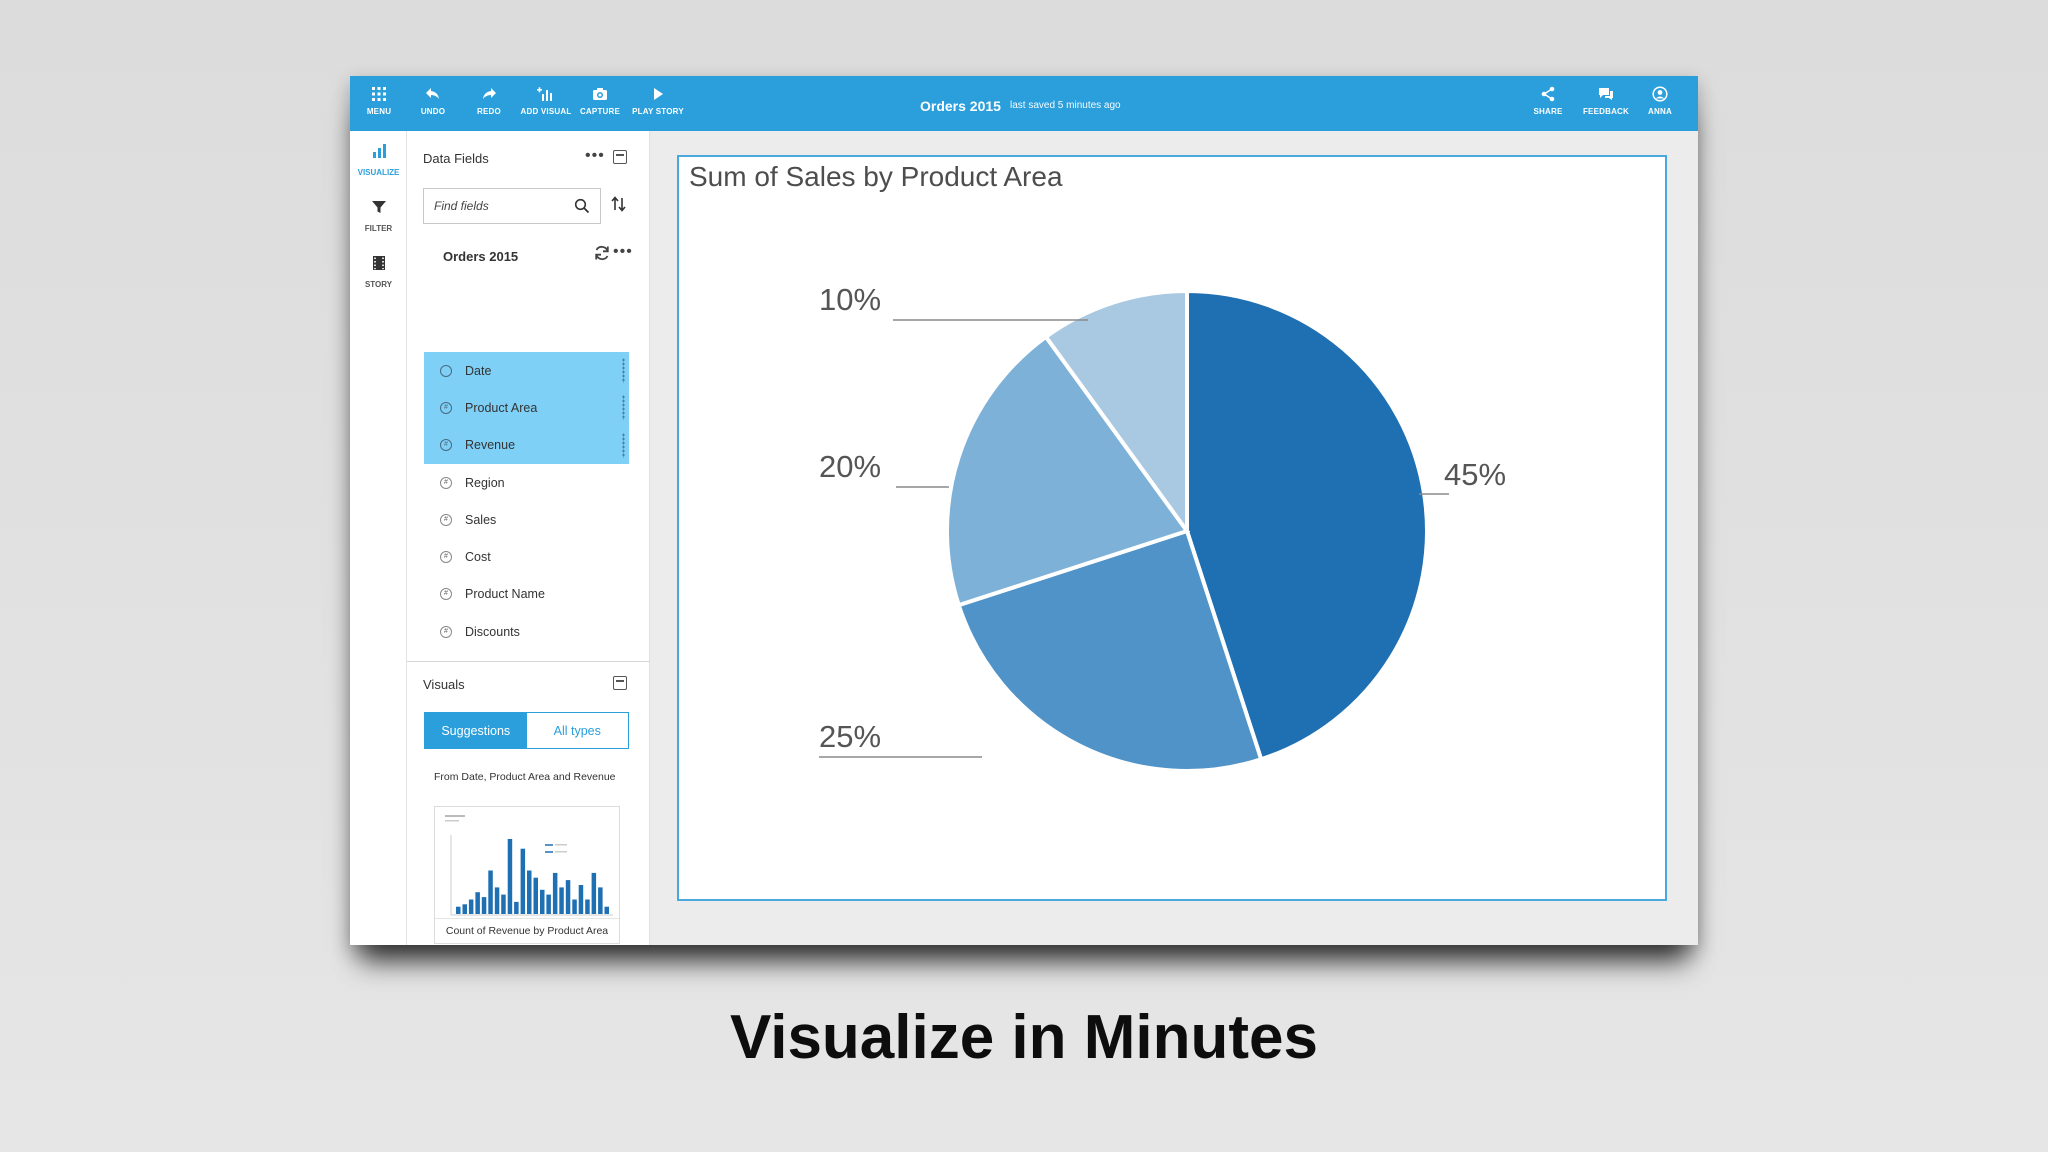  Describe the element at coordinates (1162, 527) in the screenshot. I see `pie-chart: 45% 25% 20% 10%` at that location.